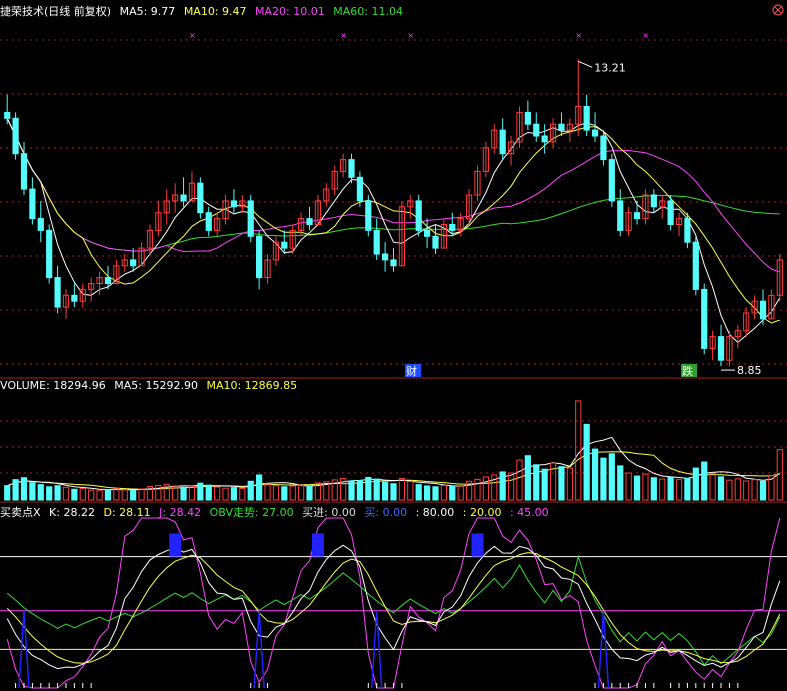 Image resolution: width=787 pixels, height=691 pixels. Describe the element at coordinates (386, 512) in the screenshot. I see `buy-label: 买: 0.00` at that location.